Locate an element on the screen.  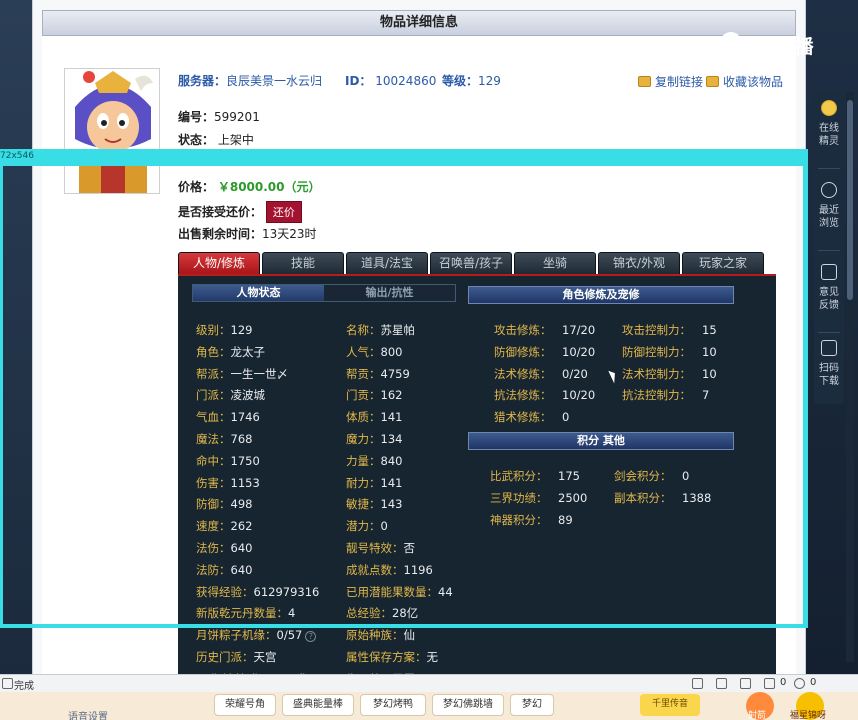
stat-row: 命中：1750 is located at coordinates (228, 461).